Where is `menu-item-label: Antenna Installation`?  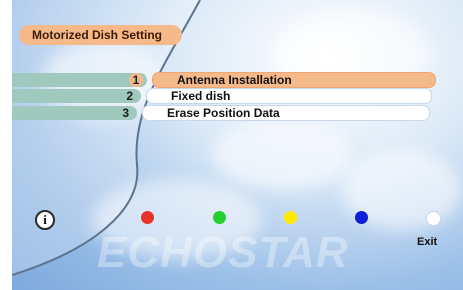
menu-item-label: Antenna Installation is located at coordinates (234, 80).